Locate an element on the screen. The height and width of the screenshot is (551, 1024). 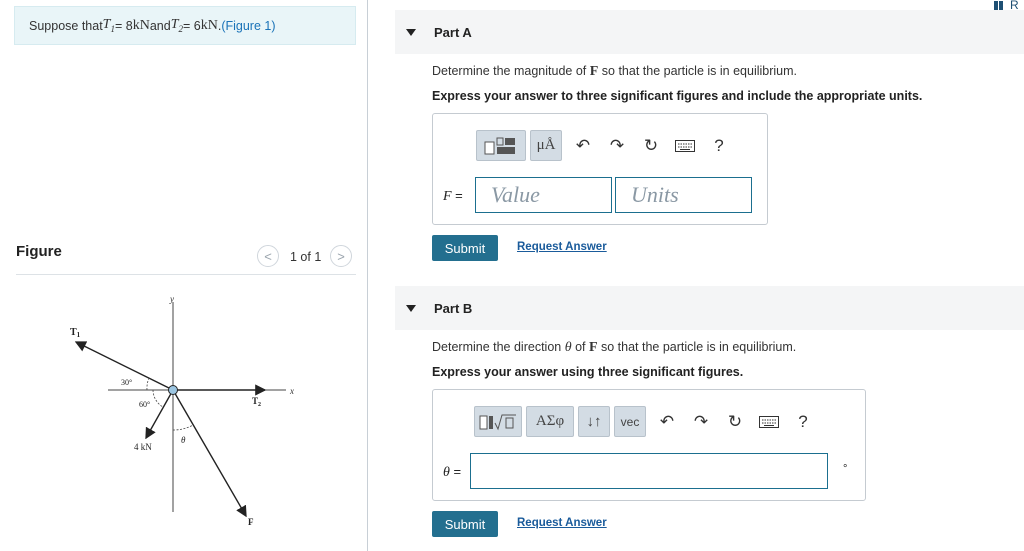
figure-header: Figure < 1 of 1 > is located at coordinates (186, 258).